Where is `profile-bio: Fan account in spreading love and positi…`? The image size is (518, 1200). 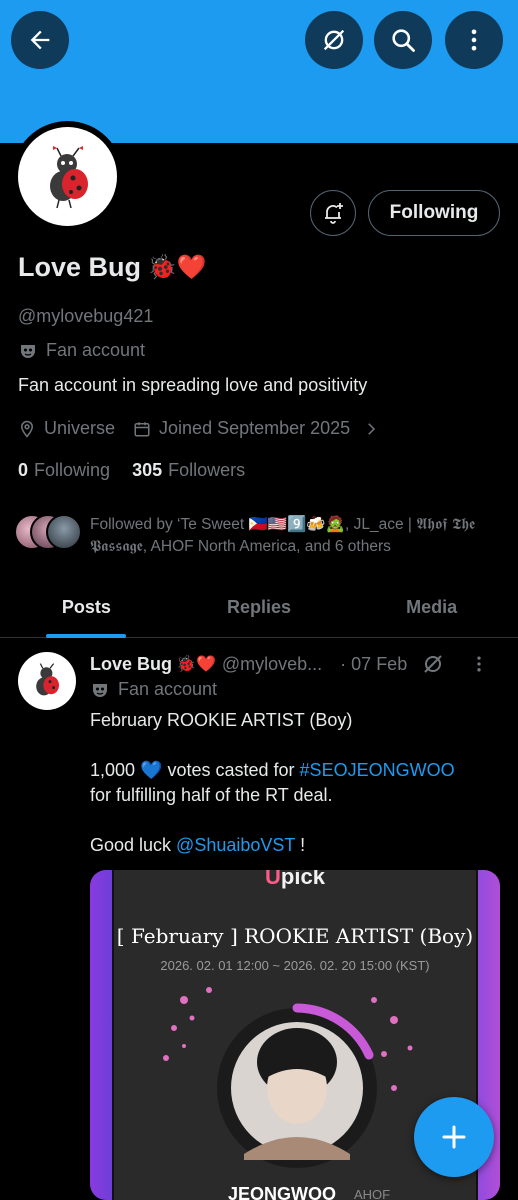 profile-bio: Fan account in spreading love and positi… is located at coordinates (193, 385).